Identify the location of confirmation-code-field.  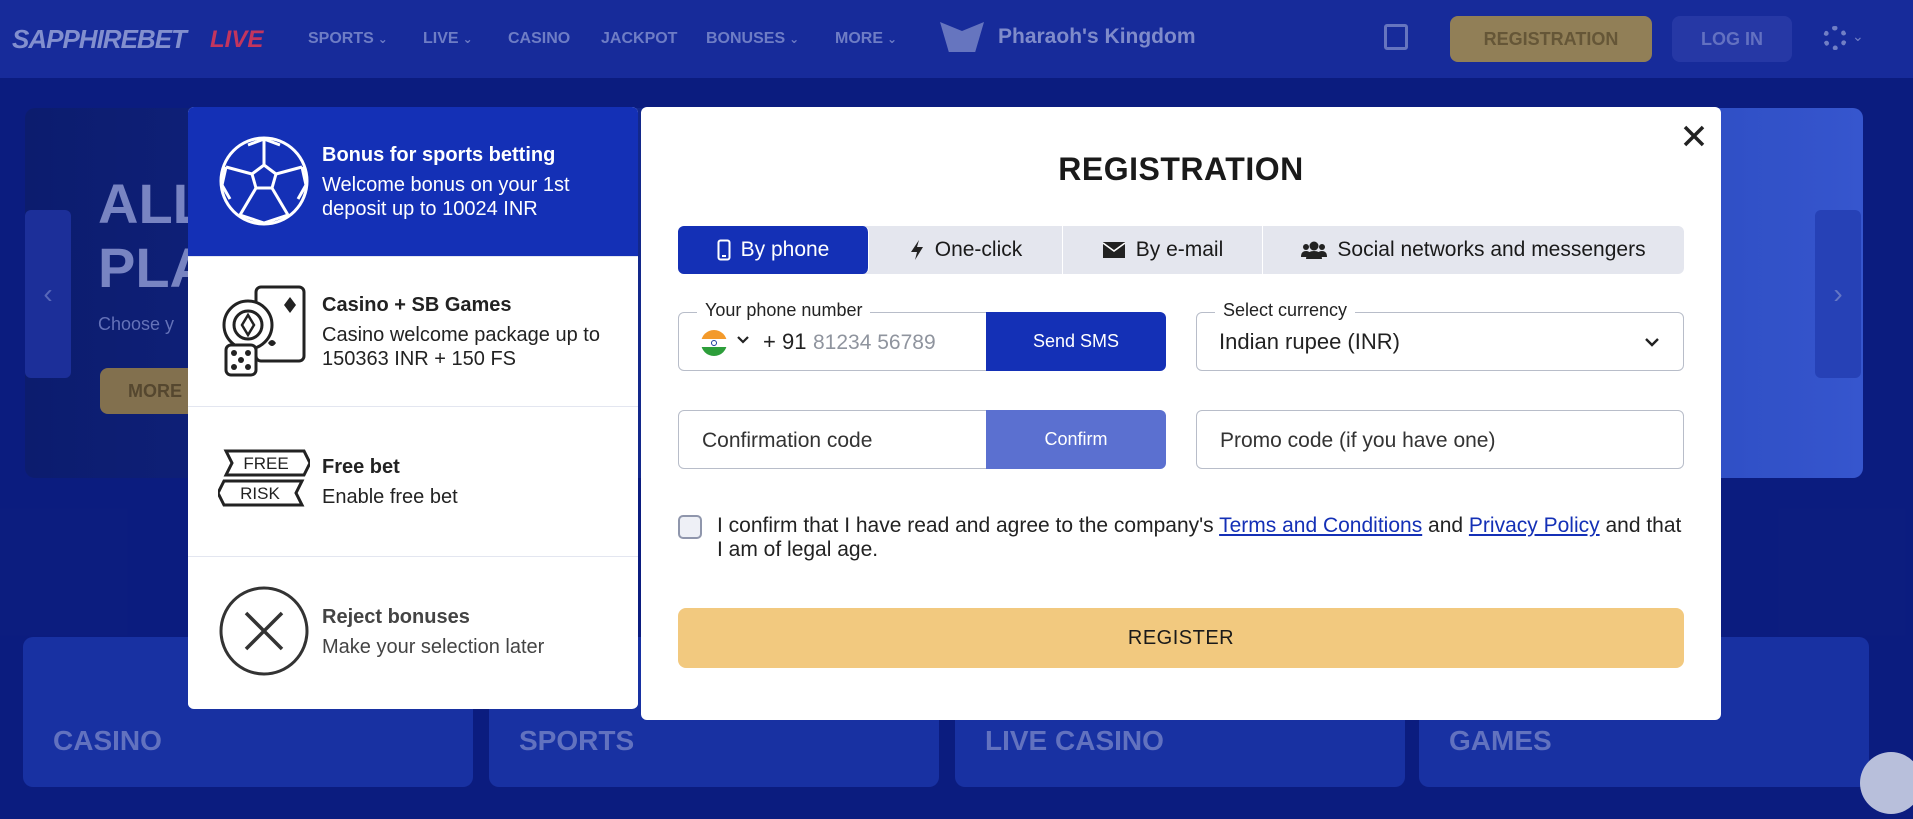
(834, 440).